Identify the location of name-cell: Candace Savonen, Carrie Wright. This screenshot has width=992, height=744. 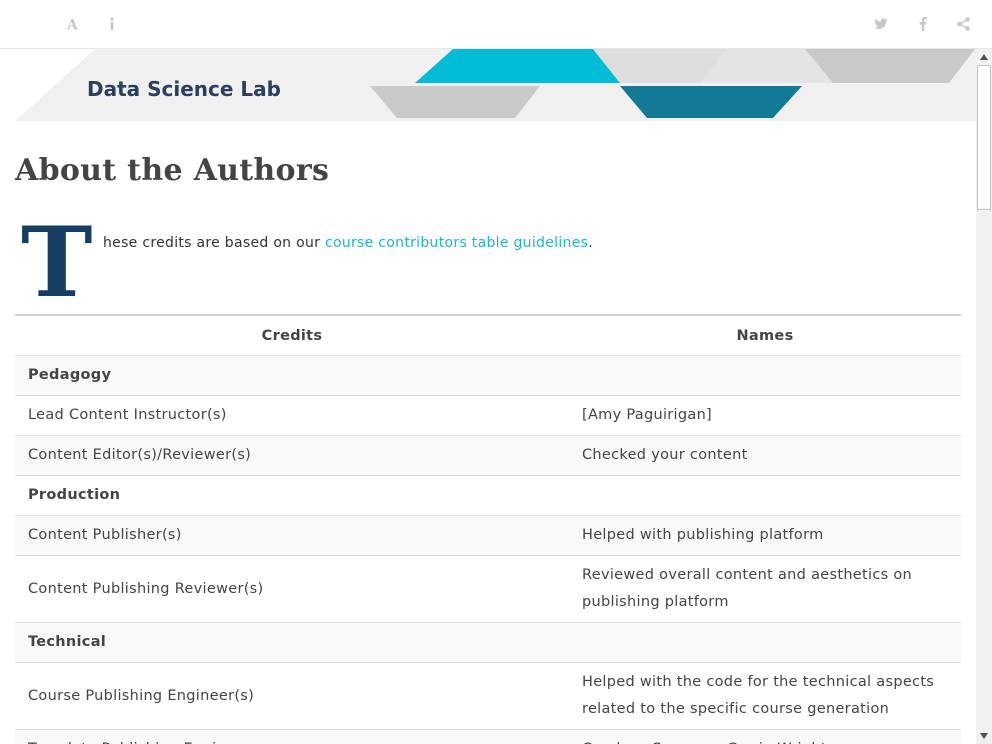
(765, 736).